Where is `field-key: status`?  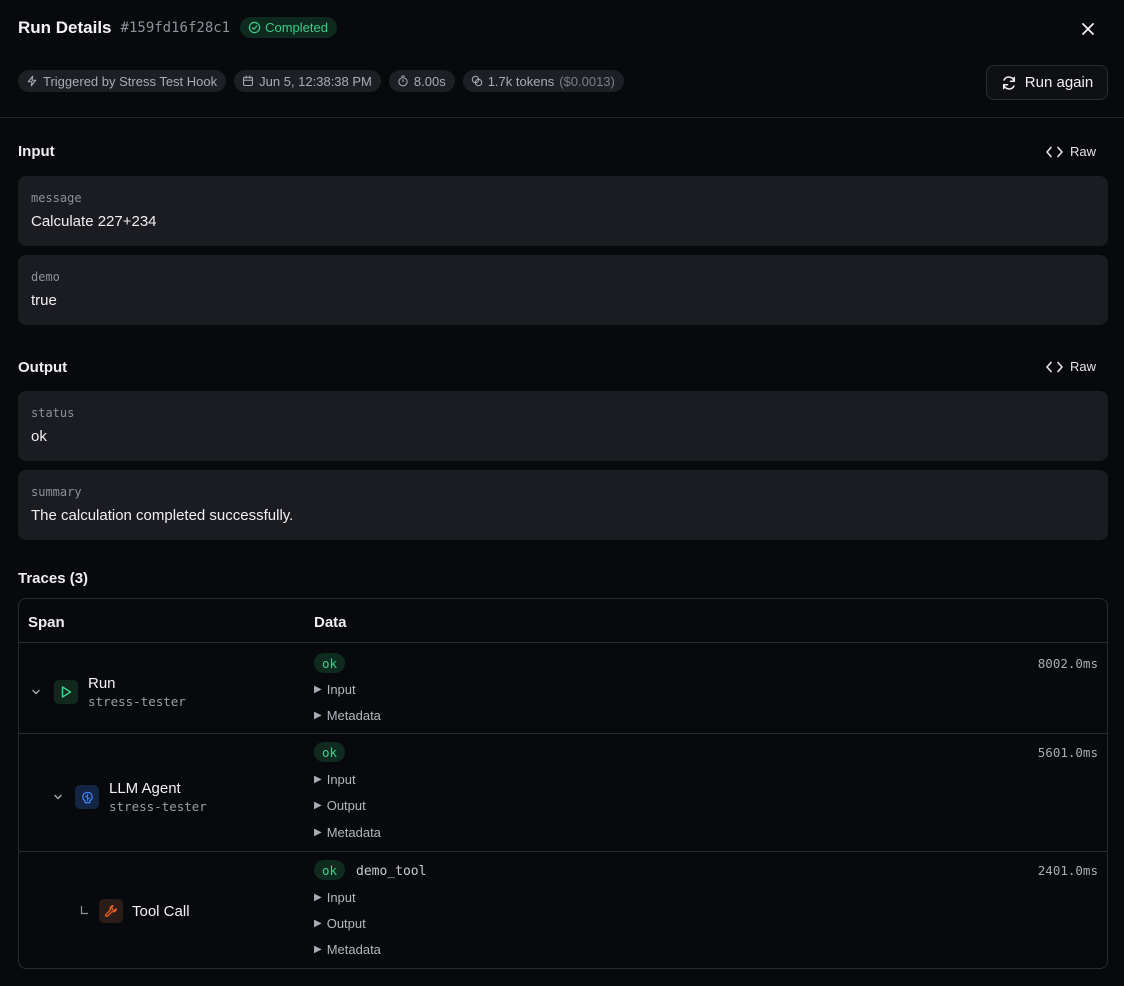
field-key: status is located at coordinates (53, 413).